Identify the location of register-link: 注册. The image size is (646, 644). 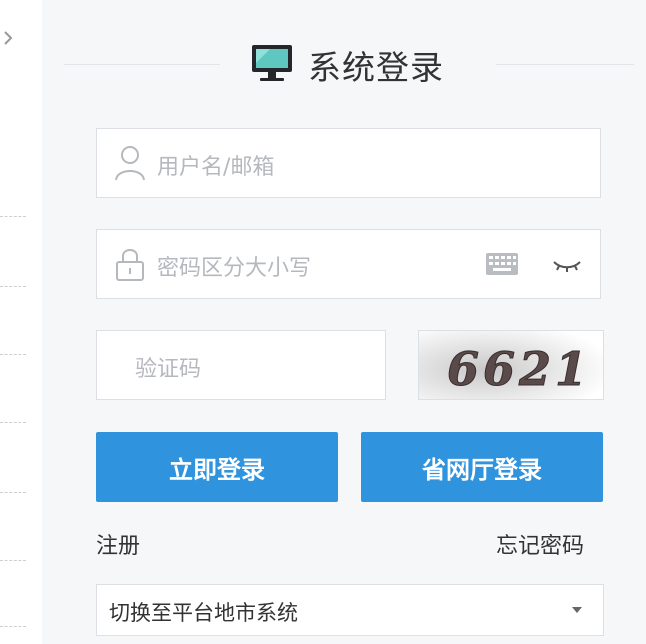
(118, 544).